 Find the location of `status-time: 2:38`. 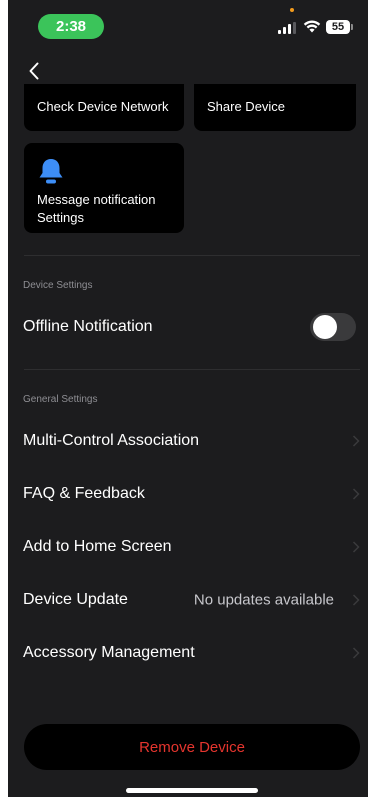

status-time: 2:38 is located at coordinates (71, 26).